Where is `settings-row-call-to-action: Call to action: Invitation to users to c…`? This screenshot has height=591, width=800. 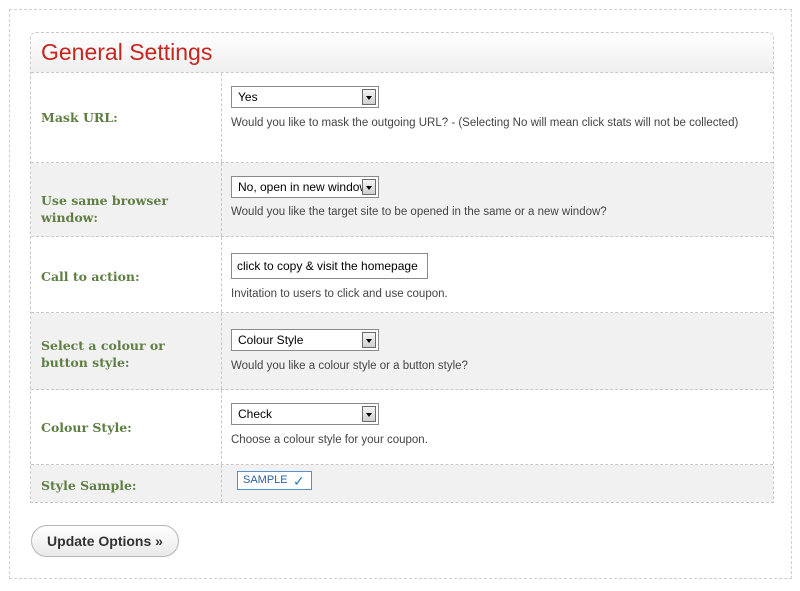 settings-row-call-to-action: Call to action: Invitation to users to c… is located at coordinates (402, 275).